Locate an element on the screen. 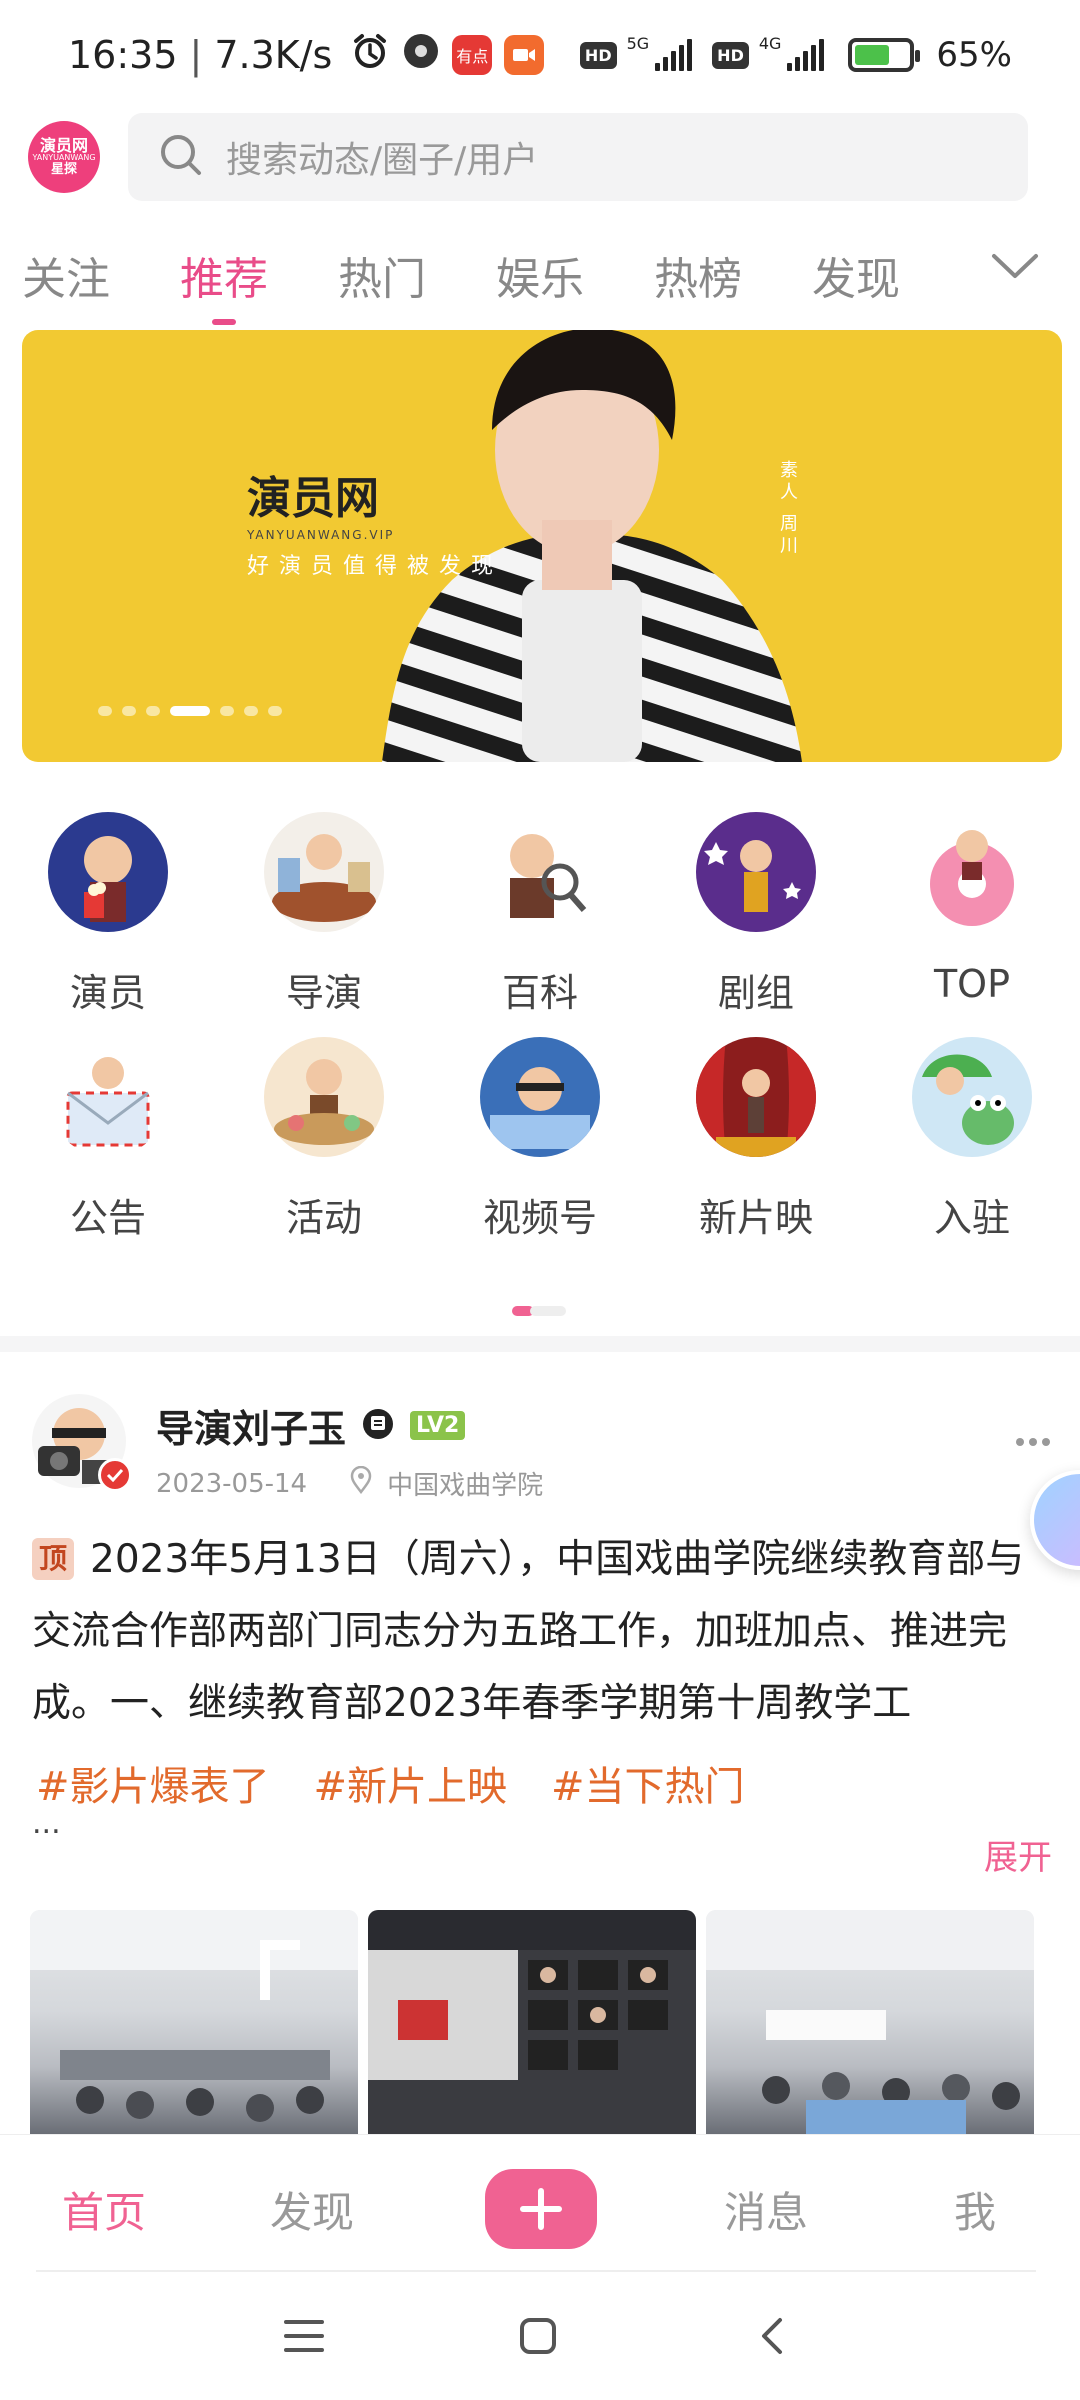 Image resolution: width=1080 pixels, height=2400 pixels. author-info: 导演刘子玉 LV2 2023-05-14 中国戏曲学院 is located at coordinates (349, 1450).